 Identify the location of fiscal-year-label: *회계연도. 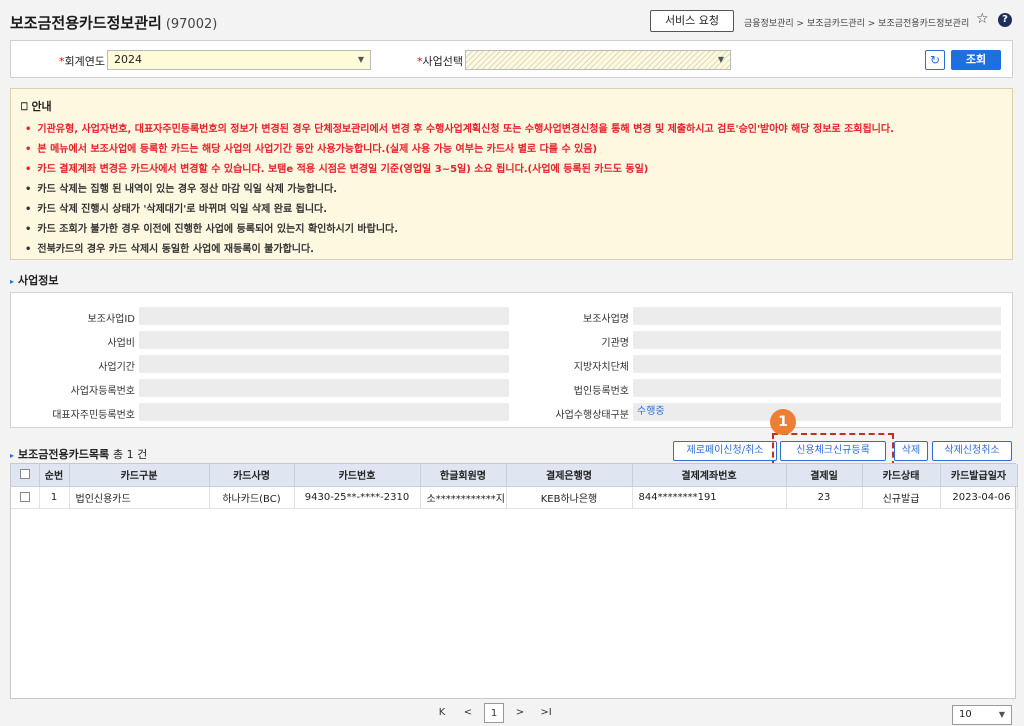
(82, 61).